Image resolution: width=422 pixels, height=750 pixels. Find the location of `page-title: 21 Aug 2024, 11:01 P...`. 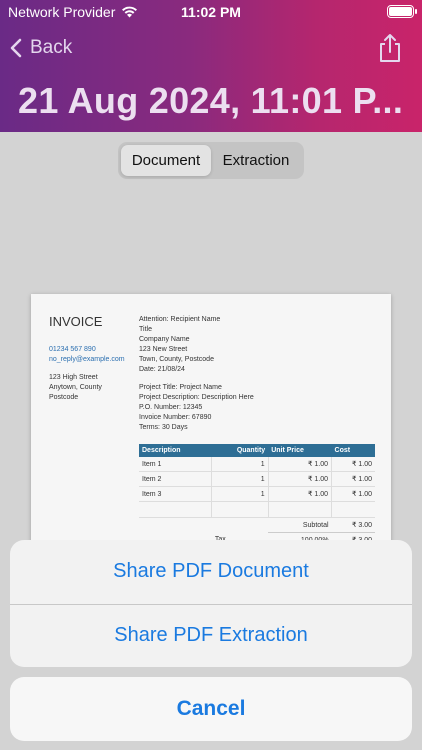

page-title: 21 Aug 2024, 11:01 P... is located at coordinates (211, 100).